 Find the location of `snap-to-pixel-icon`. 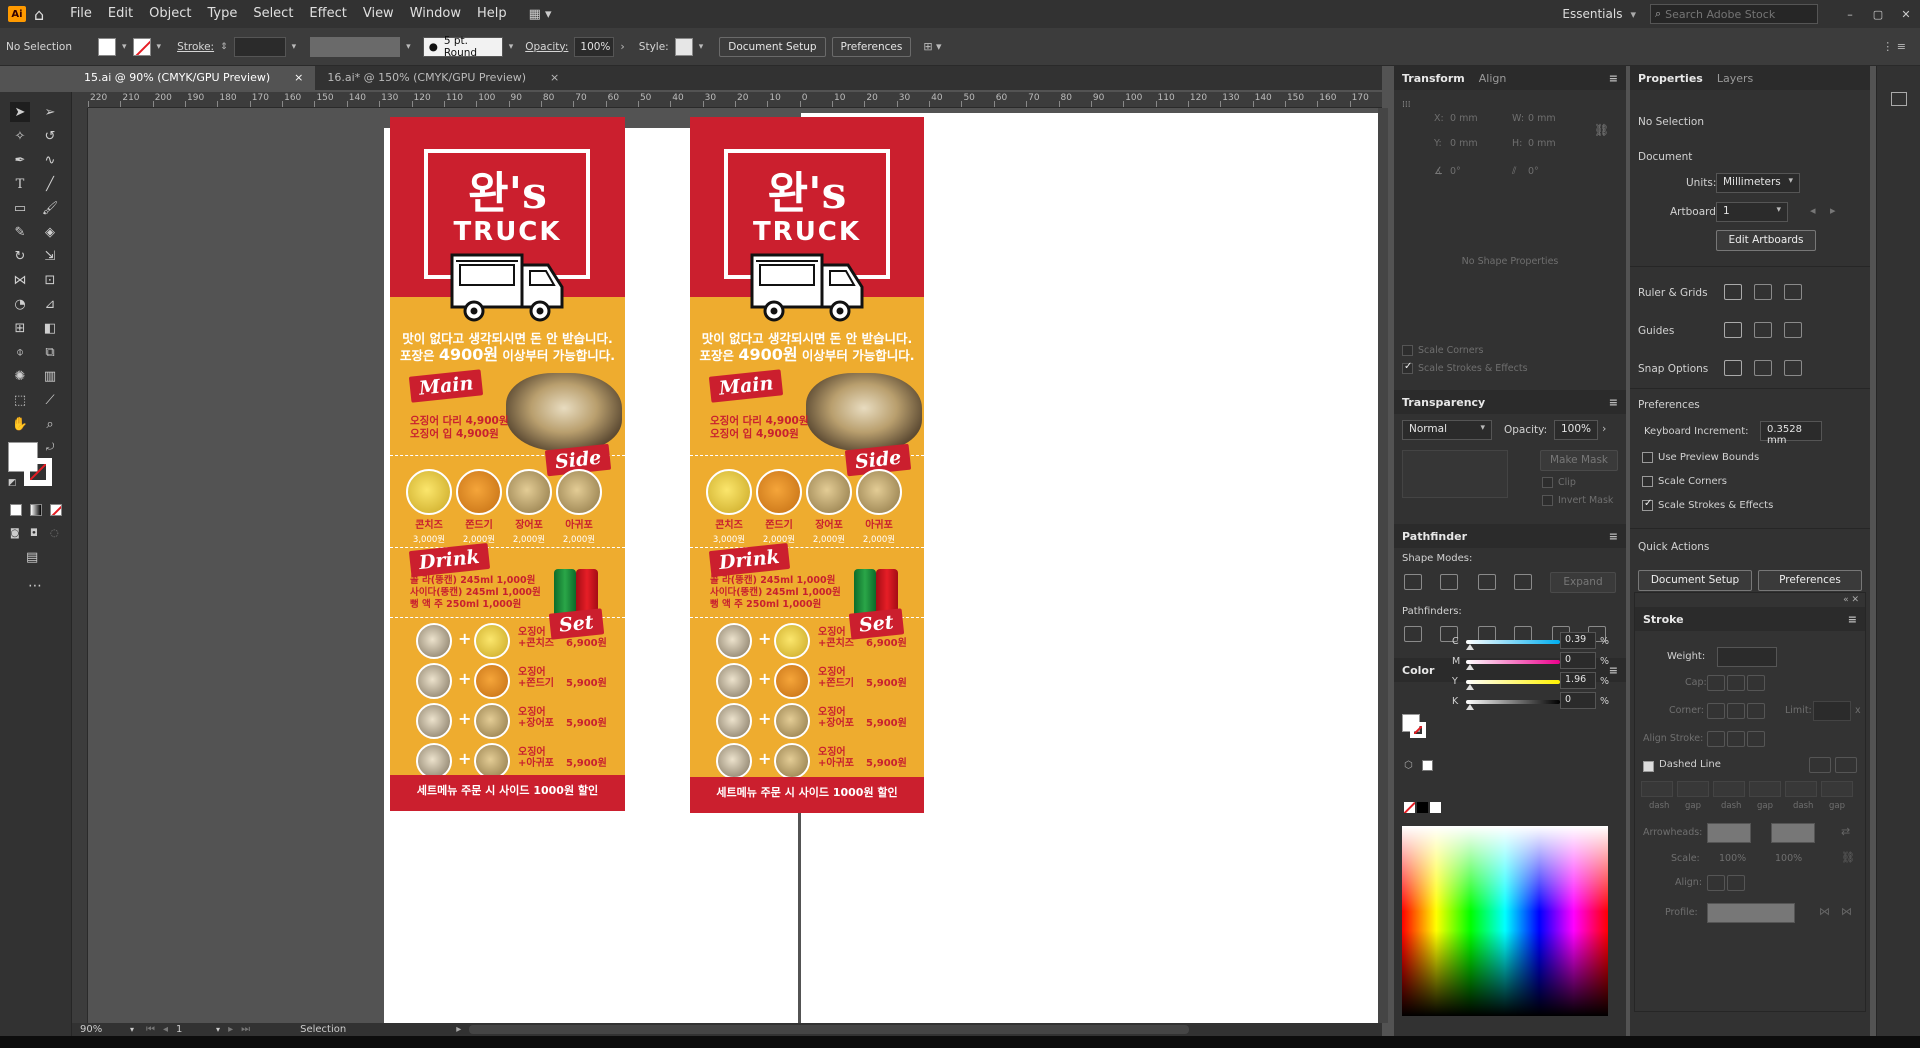

snap-to-pixel-icon is located at coordinates (1763, 368).